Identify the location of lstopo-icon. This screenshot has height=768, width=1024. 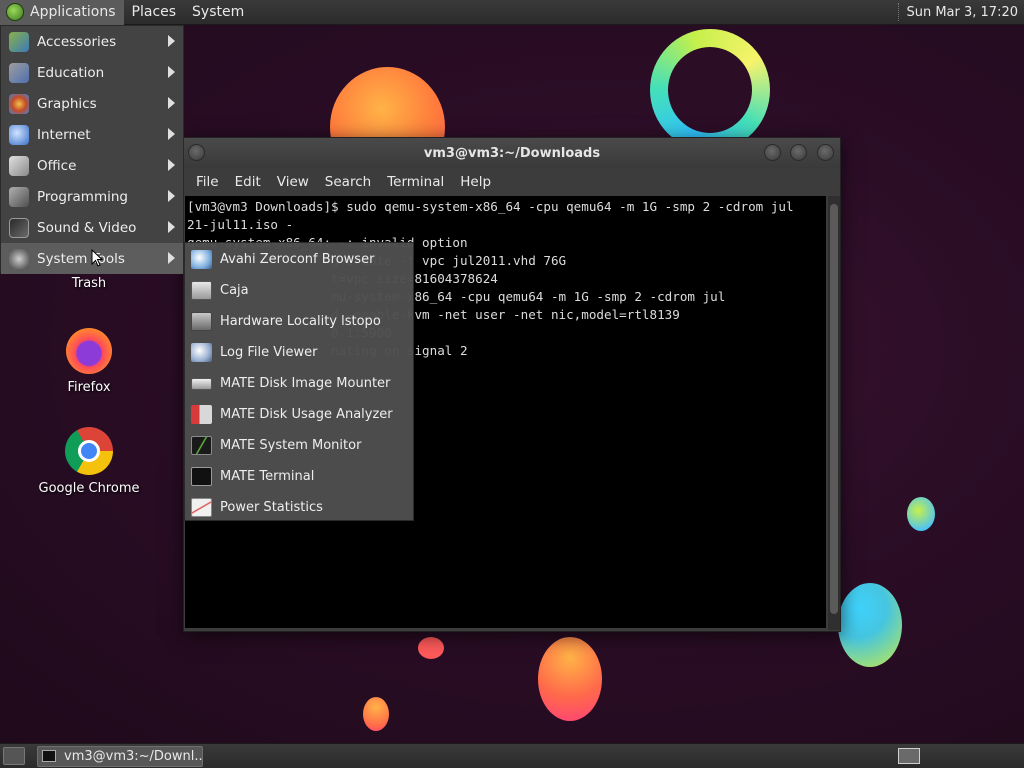
(201, 321).